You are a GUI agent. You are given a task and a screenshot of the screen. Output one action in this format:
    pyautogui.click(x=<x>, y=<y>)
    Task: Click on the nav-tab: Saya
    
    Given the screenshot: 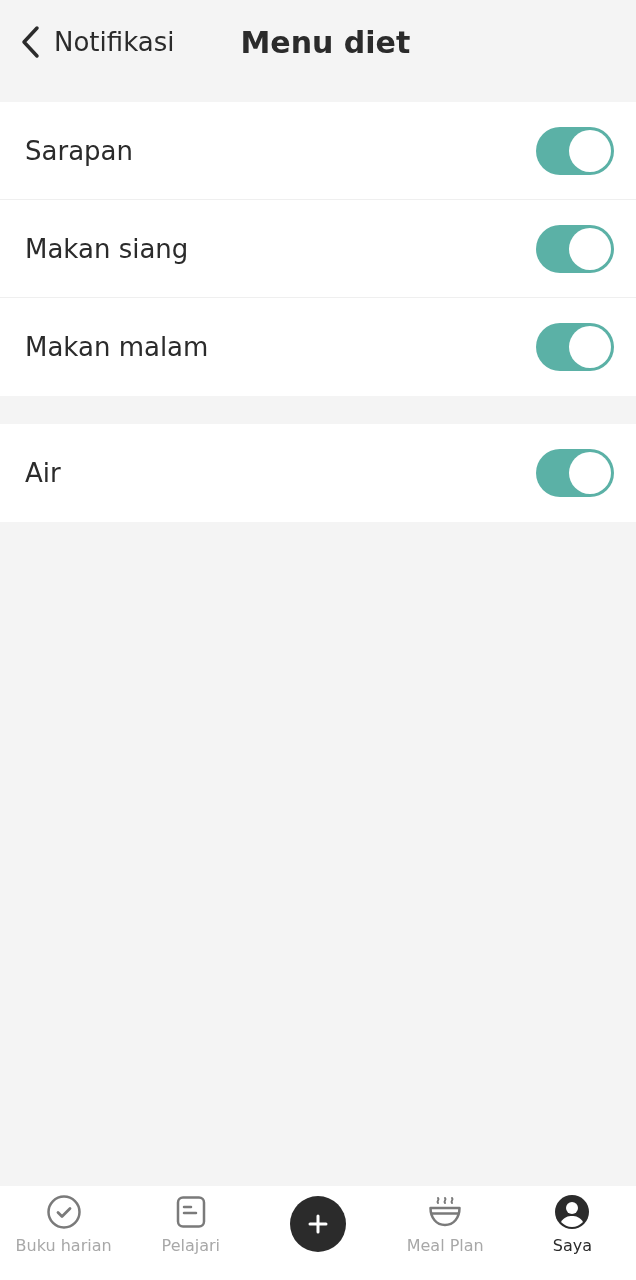 What is the action you would take?
    pyautogui.click(x=572, y=1220)
    